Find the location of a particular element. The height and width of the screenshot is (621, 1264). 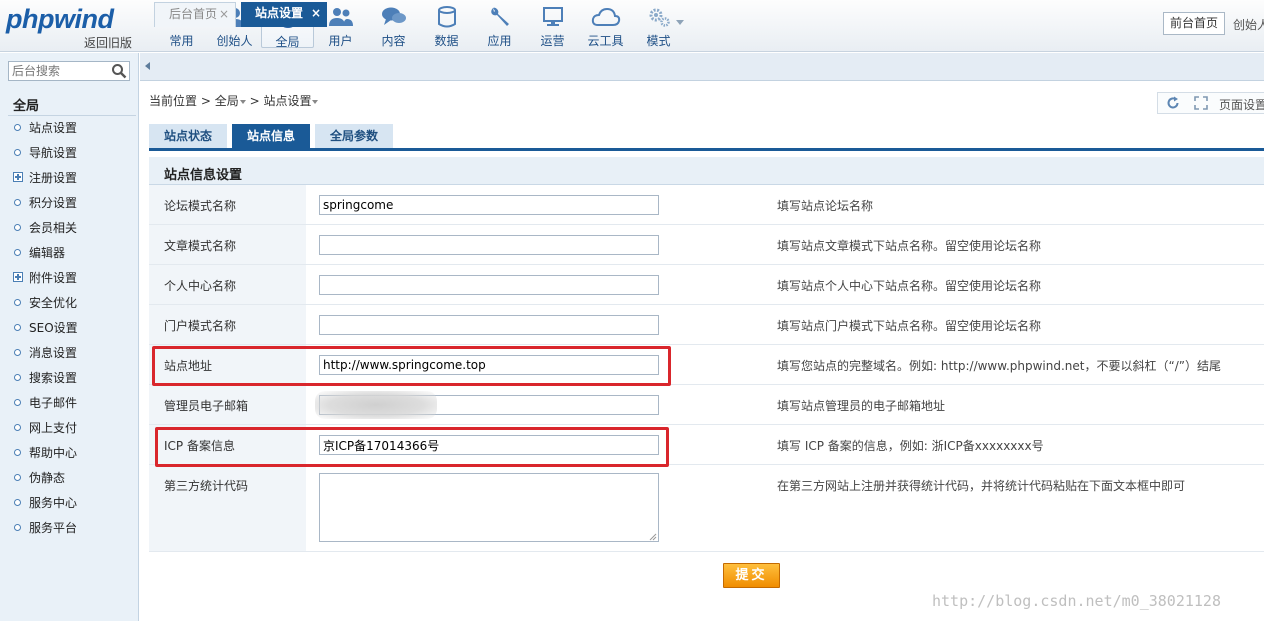

nav-mode: 模式 is located at coordinates (658, 25).